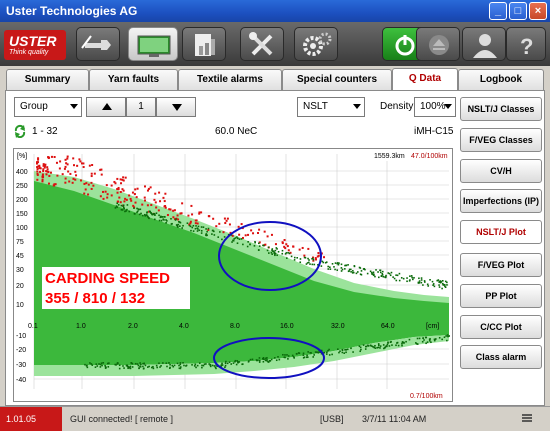 The image size is (550, 431). What do you see at coordinates (176, 107) in the screenshot?
I see `page-down-button` at bounding box center [176, 107].